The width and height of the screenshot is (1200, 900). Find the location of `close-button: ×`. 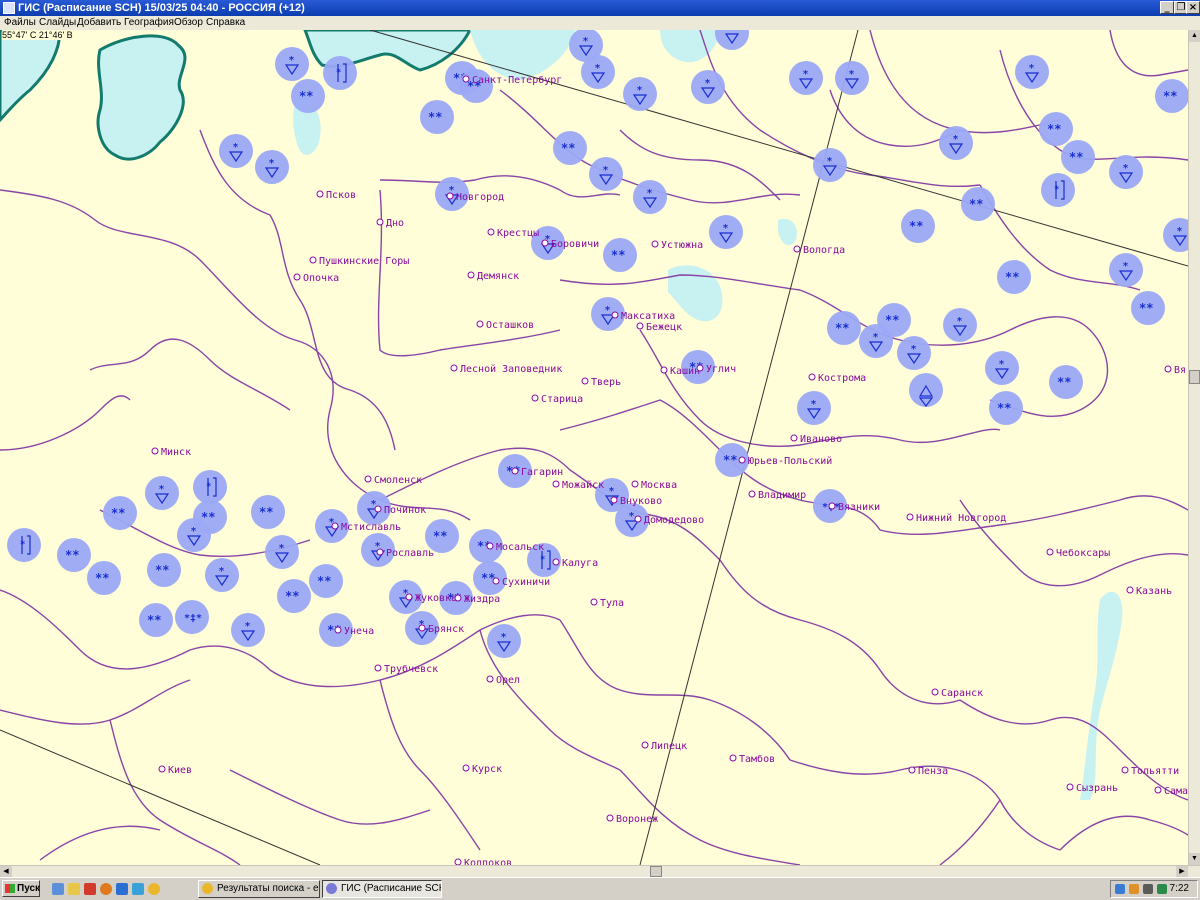

close-button: × is located at coordinates (1193, 7).